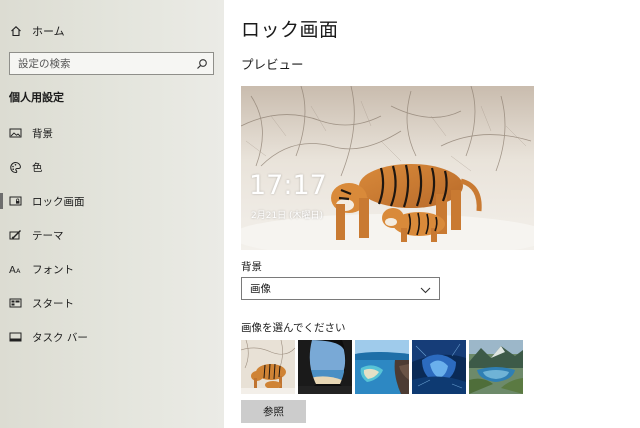 Image resolution: width=640 pixels, height=428 pixels. Describe the element at coordinates (273, 411) in the screenshot. I see `browse-button: 参照` at that location.